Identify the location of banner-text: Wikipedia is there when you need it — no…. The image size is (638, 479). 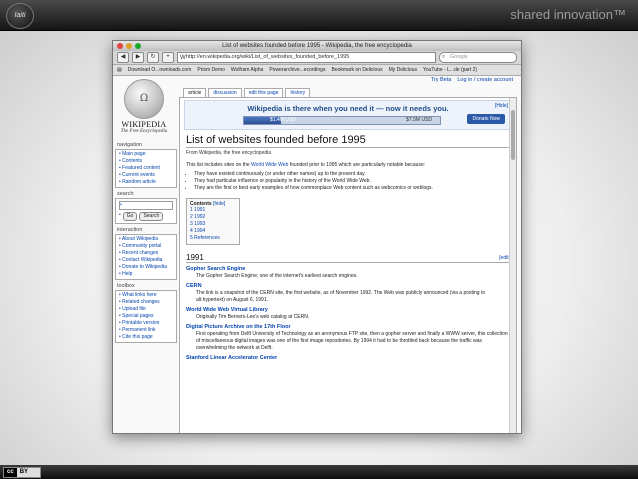
(348, 108).